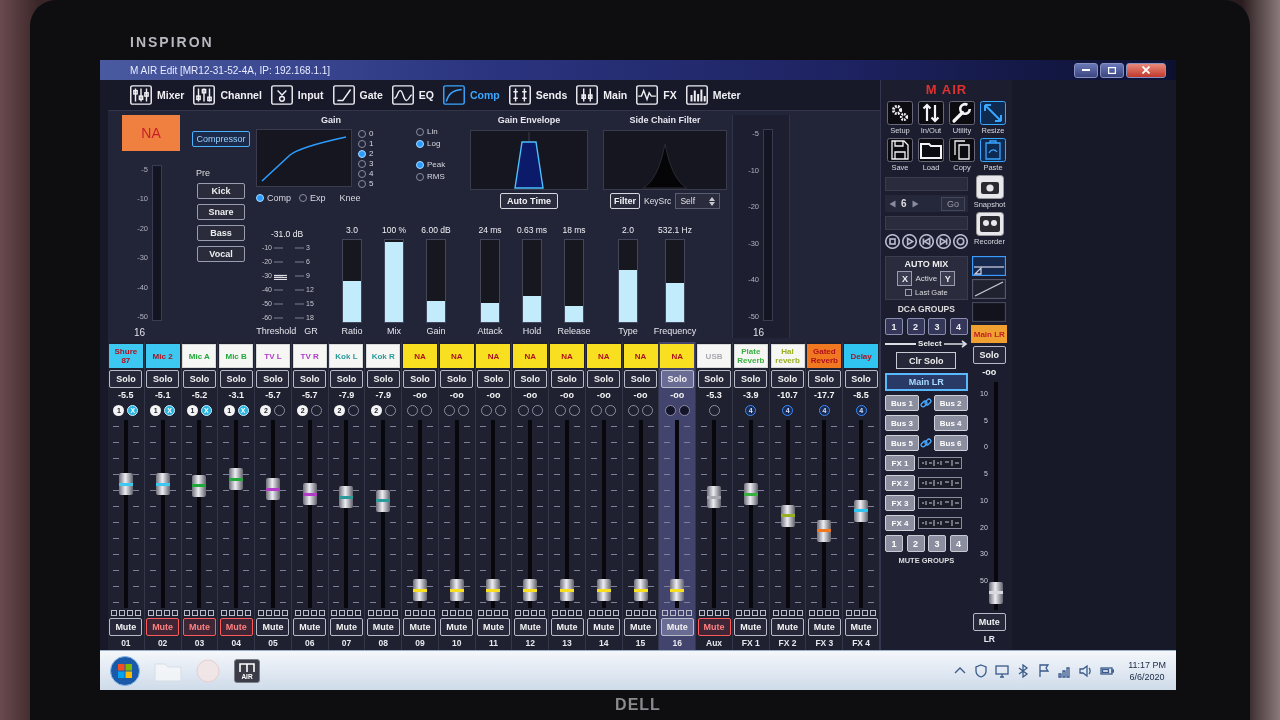  I want to click on detector-radio: Peak, so click(438, 164).